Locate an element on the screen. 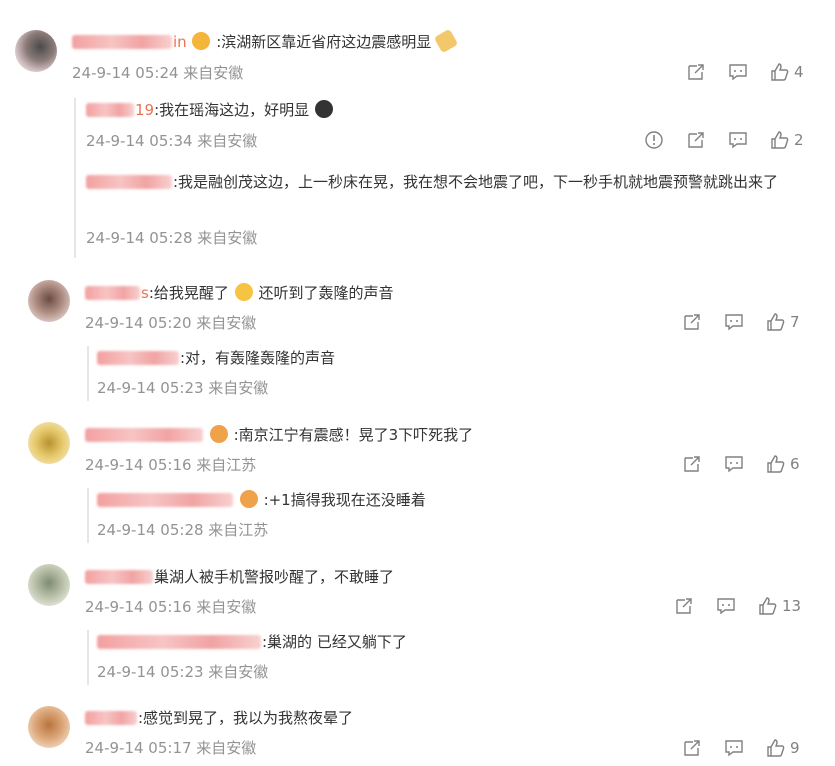  like-button: 9 is located at coordinates (783, 748).